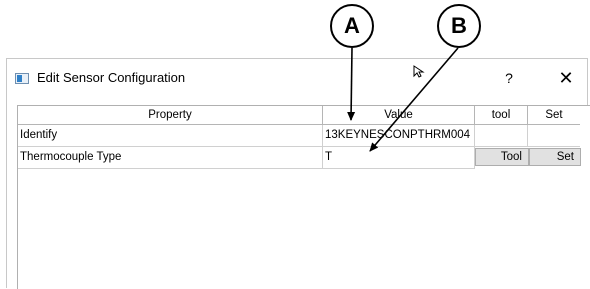  I want to click on arrow-a, so click(351, 84).